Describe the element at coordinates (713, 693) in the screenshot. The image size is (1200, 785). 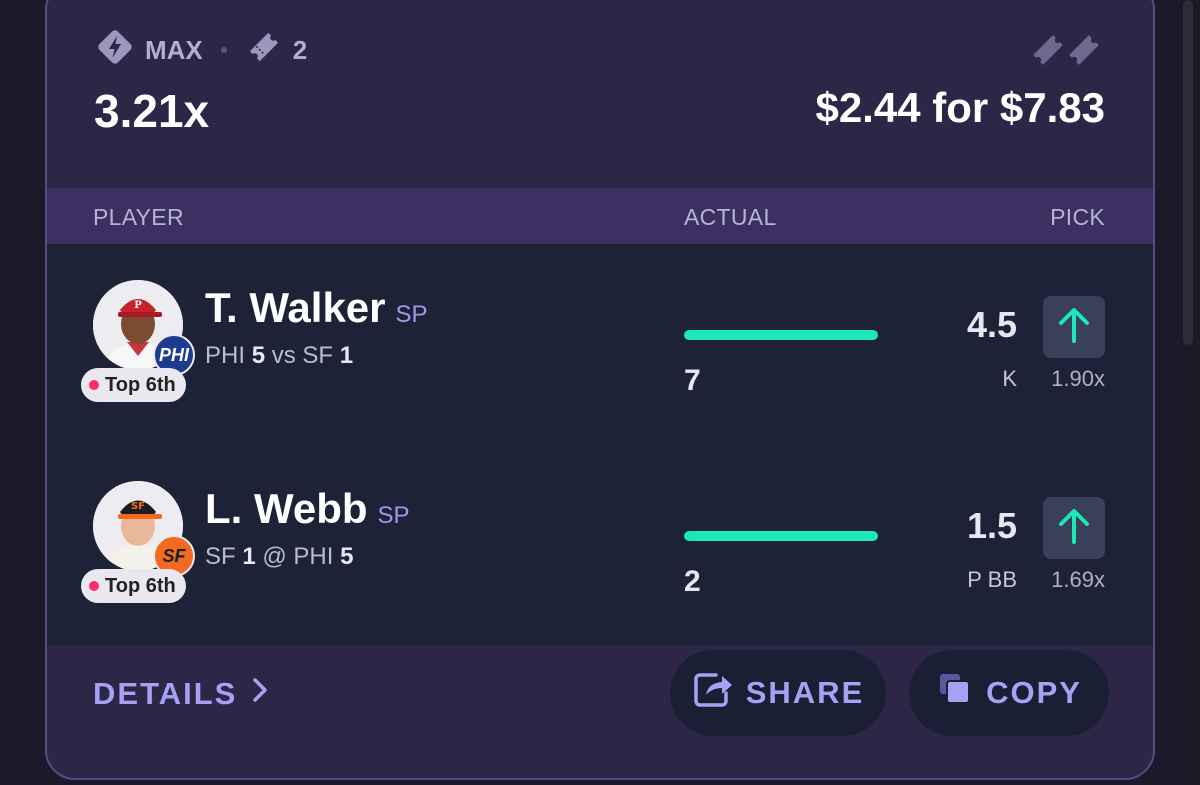
I see `share-icon` at that location.